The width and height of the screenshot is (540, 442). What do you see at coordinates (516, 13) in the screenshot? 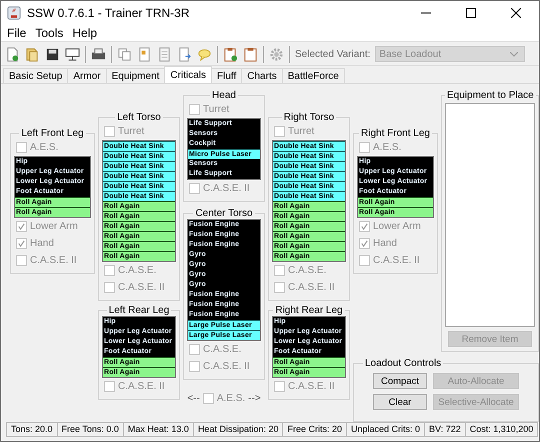
I see `close-icon` at bounding box center [516, 13].